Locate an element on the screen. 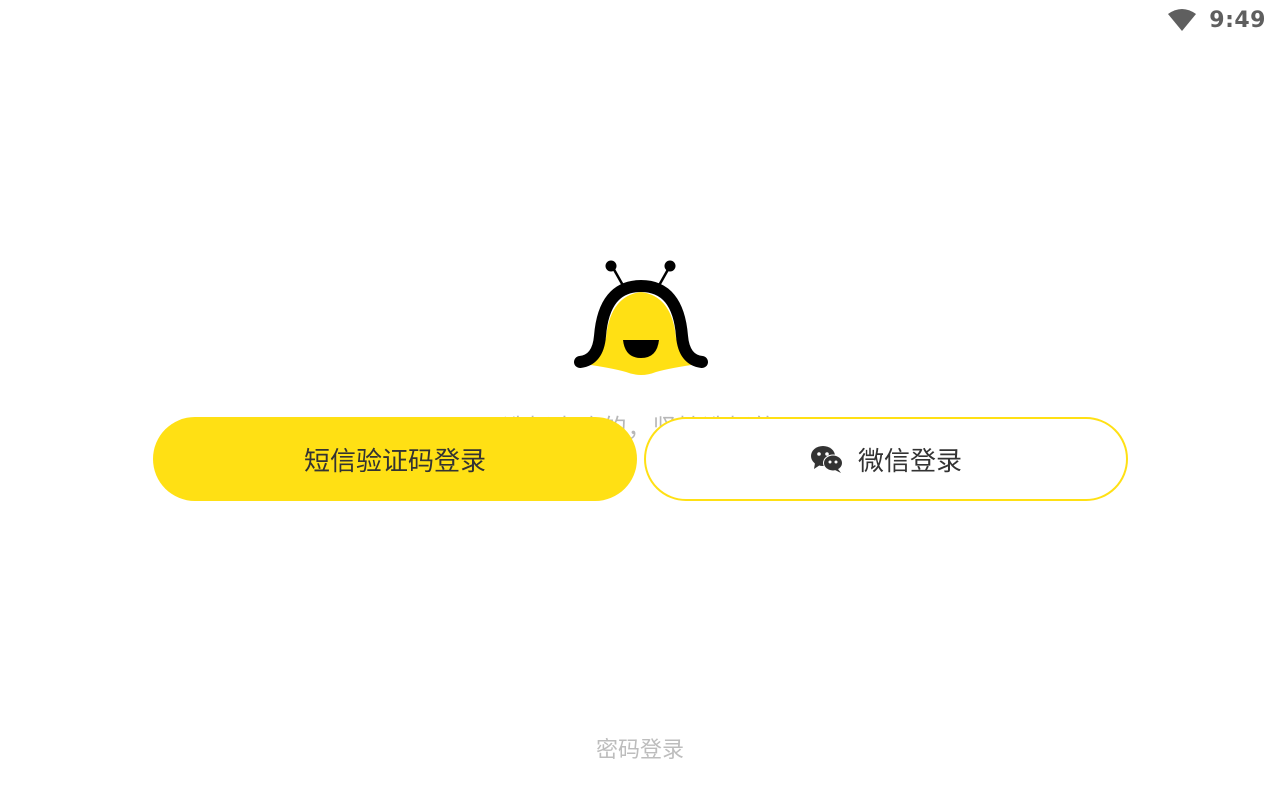  wechat-login-label: 微信登录 is located at coordinates (909, 461).